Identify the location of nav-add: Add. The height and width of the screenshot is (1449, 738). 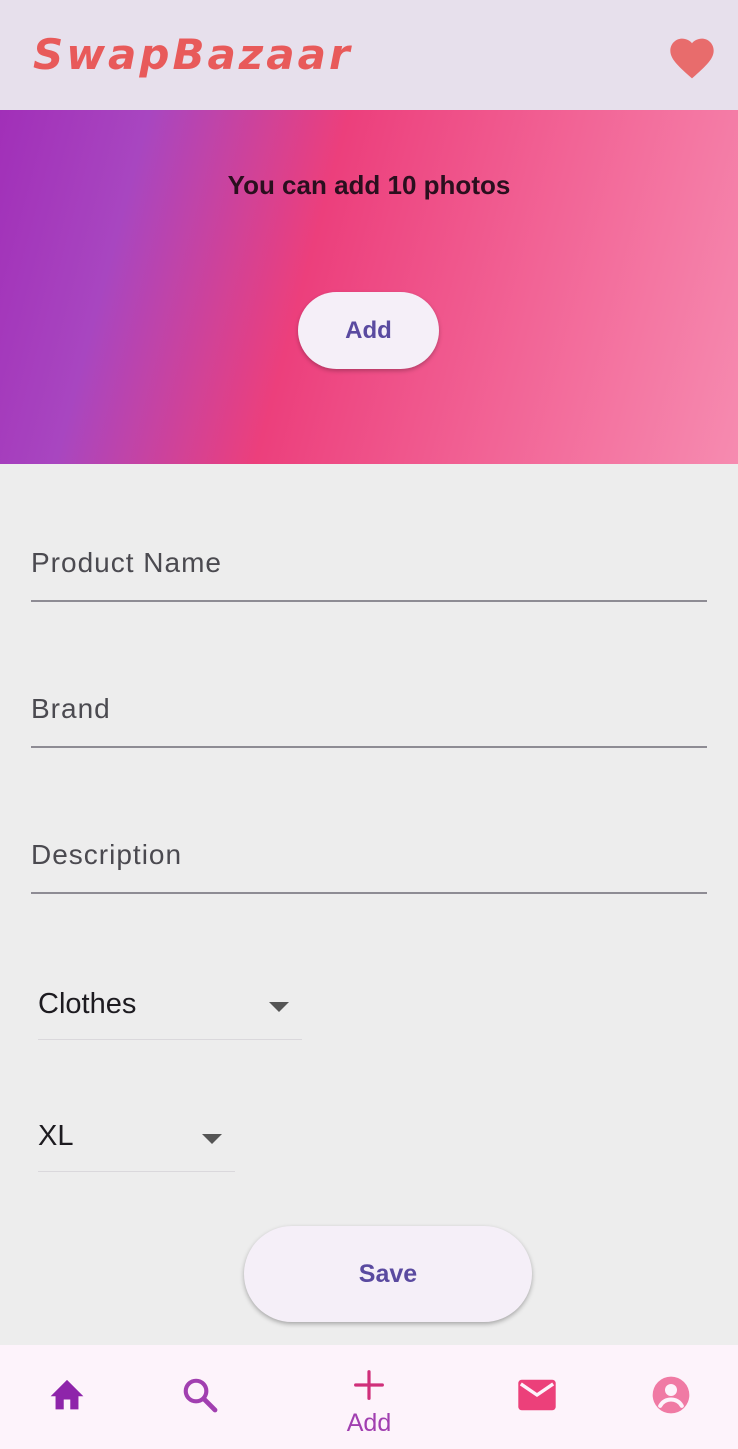
(369, 1397).